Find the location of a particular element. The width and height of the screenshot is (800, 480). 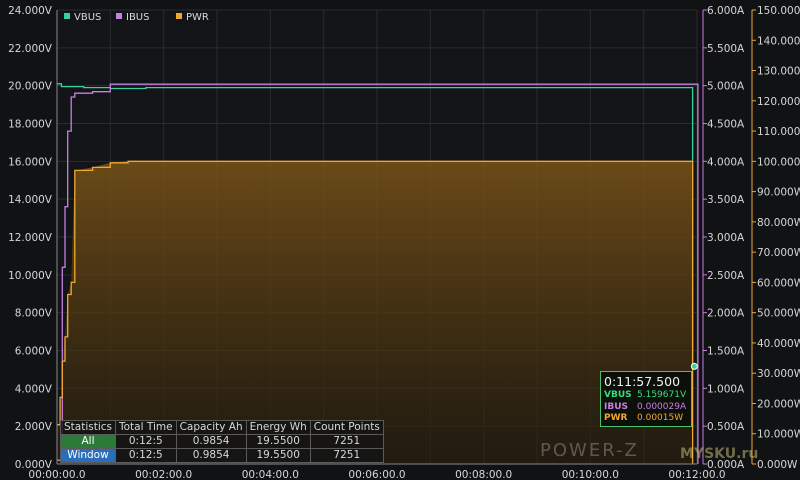

y-left-tick-label: 10.000V is located at coordinates (30, 276).